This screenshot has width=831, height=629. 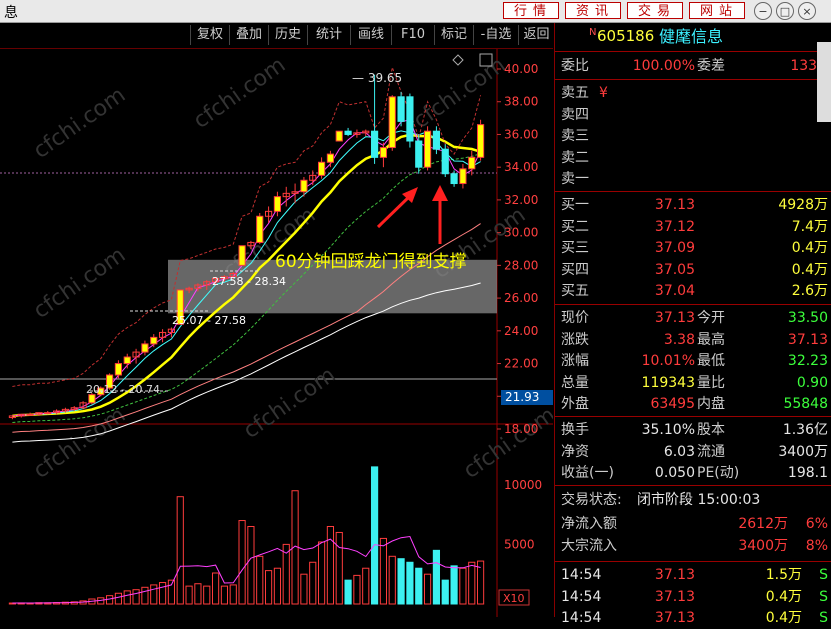 I want to click on nav-hangqing-button: 行情, so click(x=531, y=10).